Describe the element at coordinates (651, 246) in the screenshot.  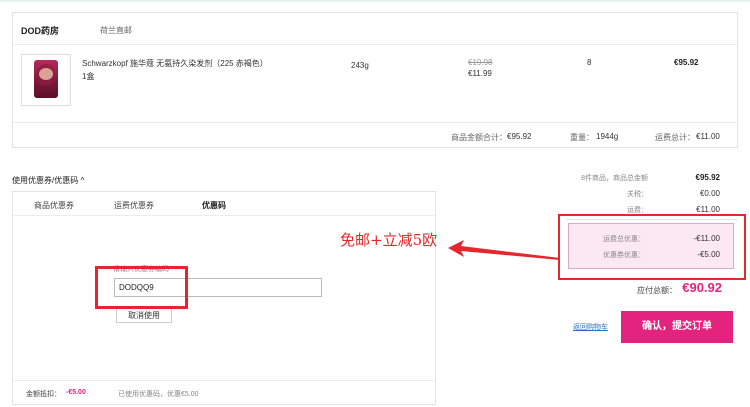
I see `discounts-panel` at that location.